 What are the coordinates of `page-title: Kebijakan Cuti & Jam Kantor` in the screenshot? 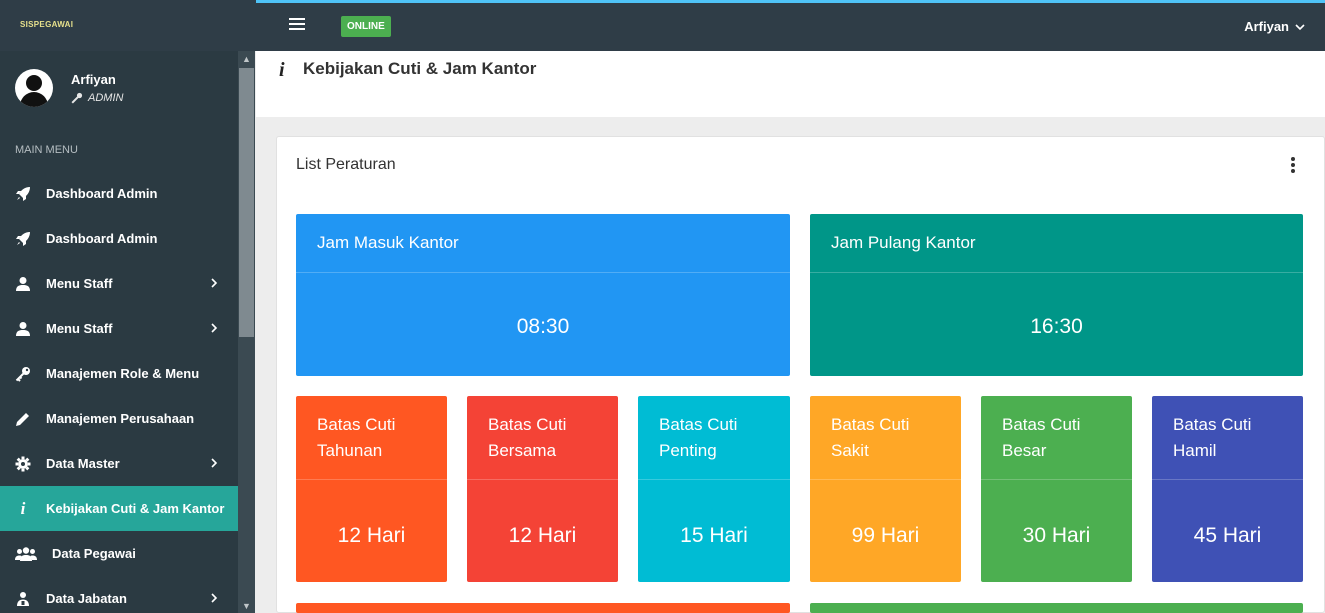 It's located at (420, 68).